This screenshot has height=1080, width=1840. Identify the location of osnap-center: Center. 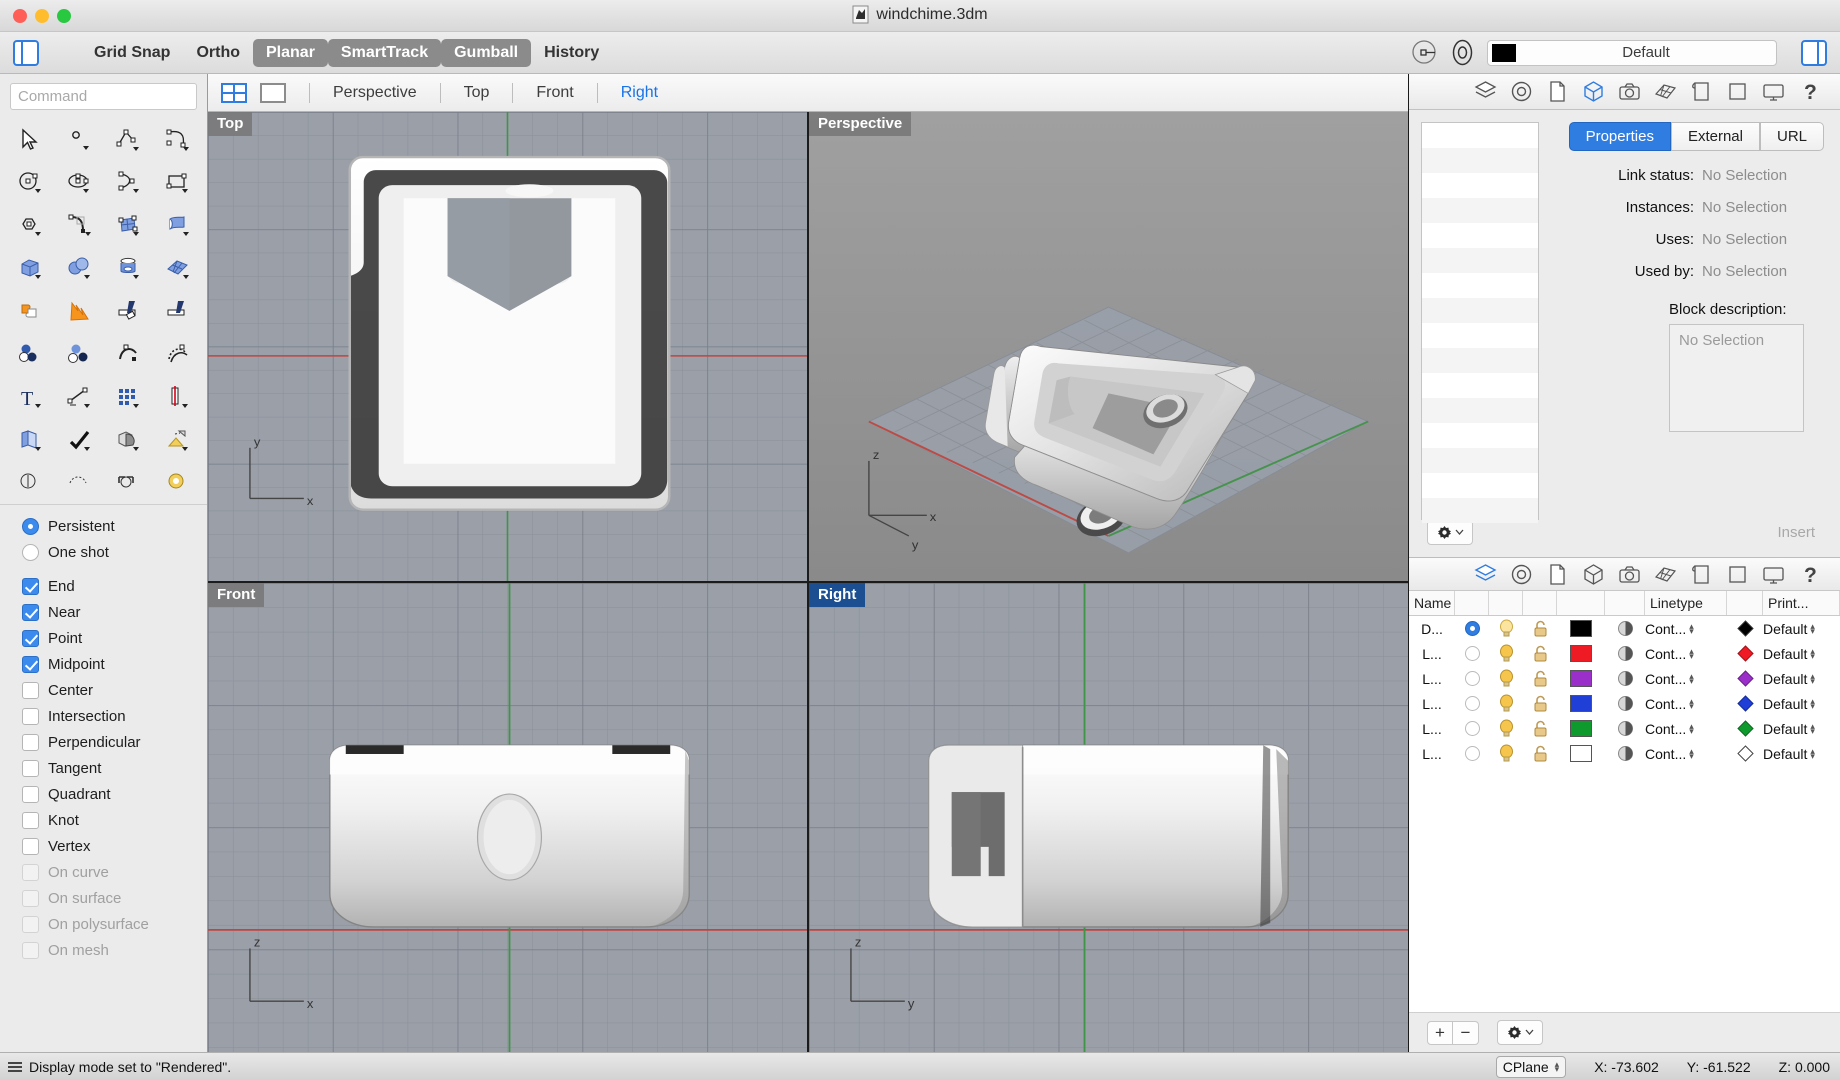
(114, 690).